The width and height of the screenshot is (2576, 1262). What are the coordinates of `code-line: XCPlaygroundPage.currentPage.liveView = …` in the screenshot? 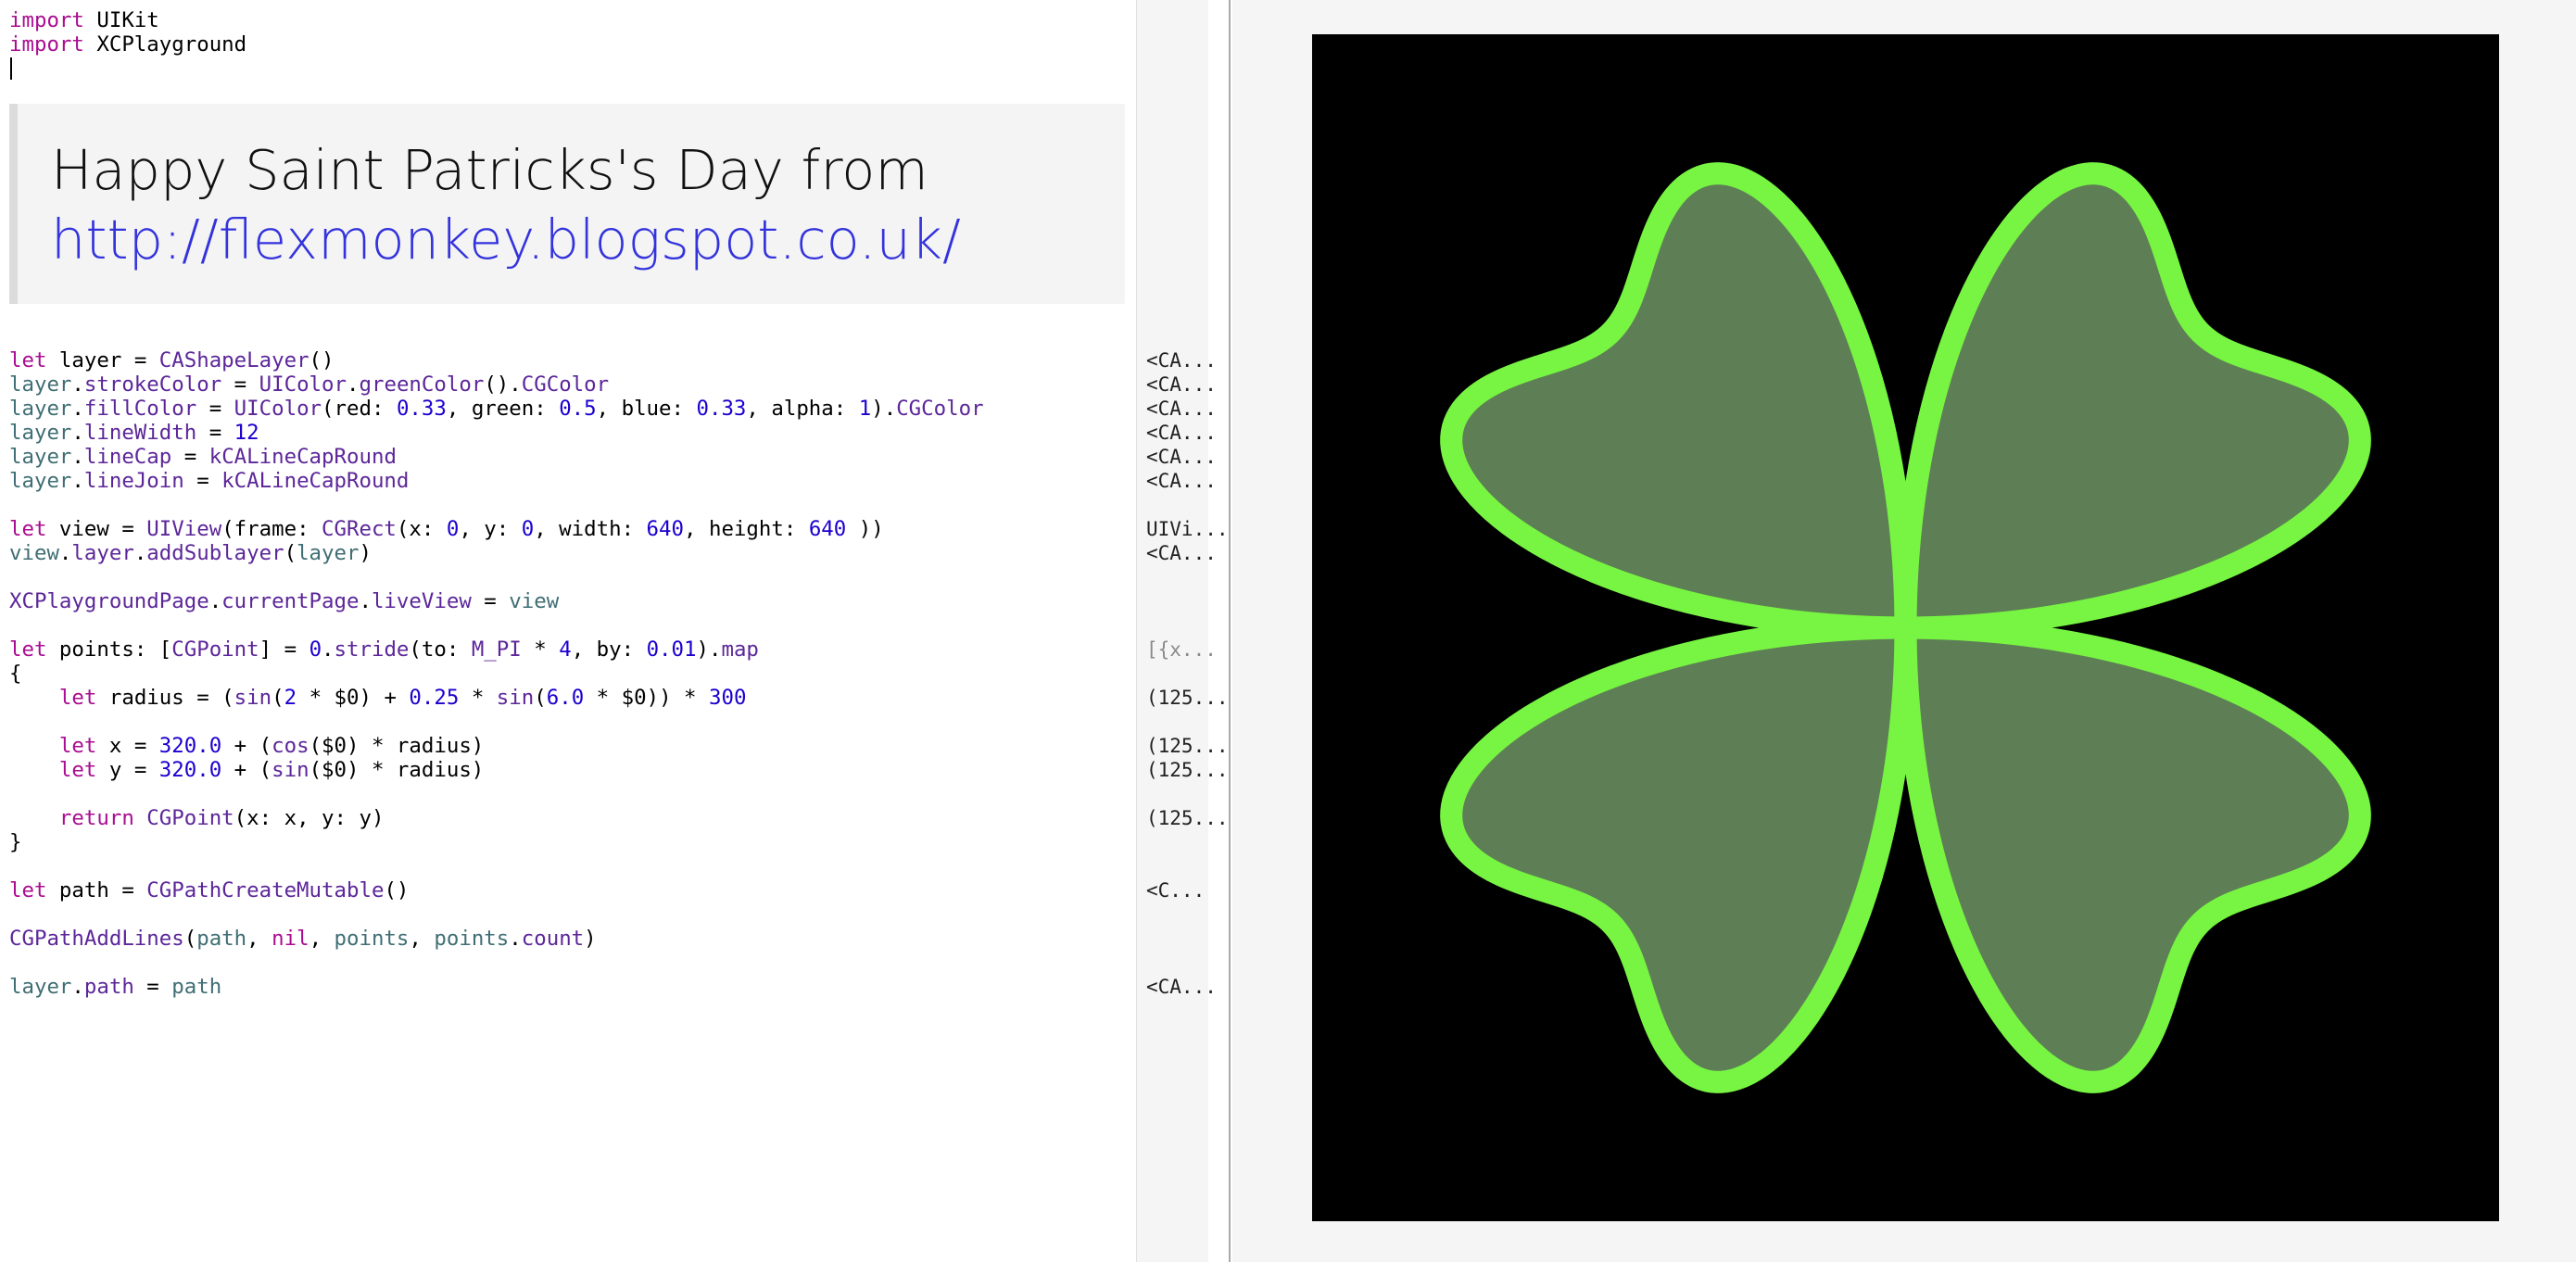 It's located at (284, 601).